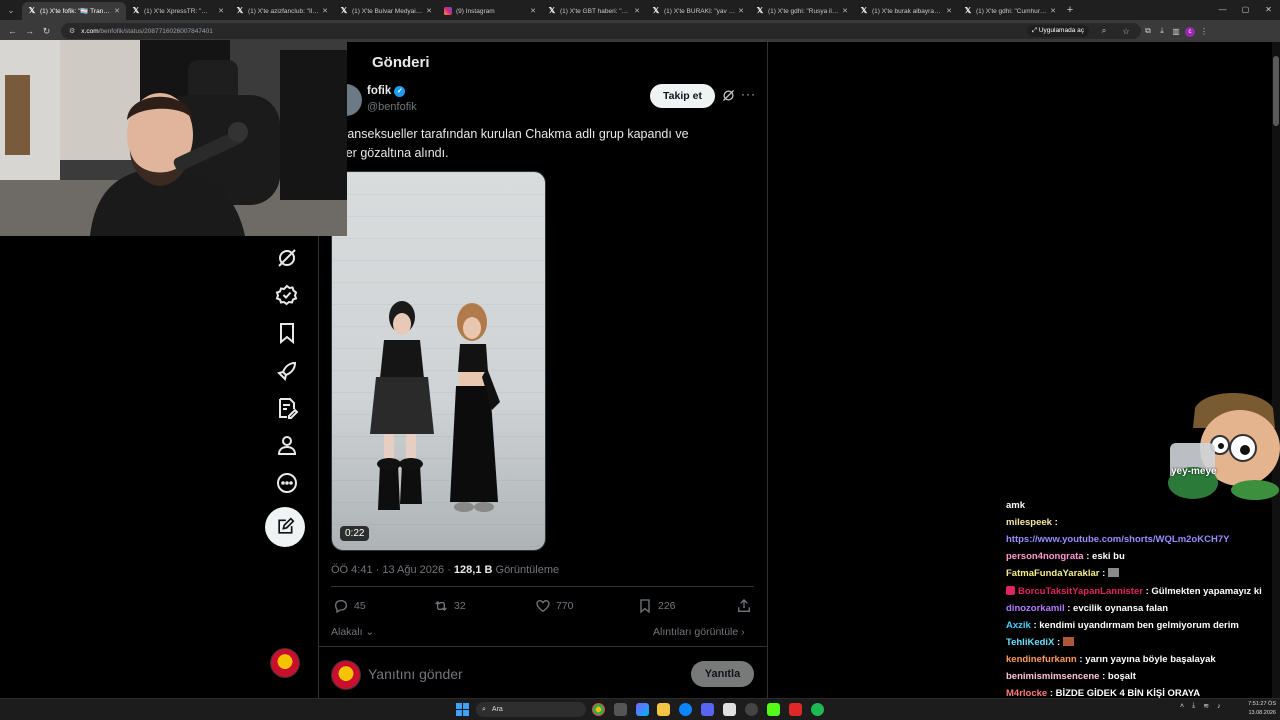 The image size is (1280, 720). I want to click on clock-date: 13.08.2026, so click(1262, 713).